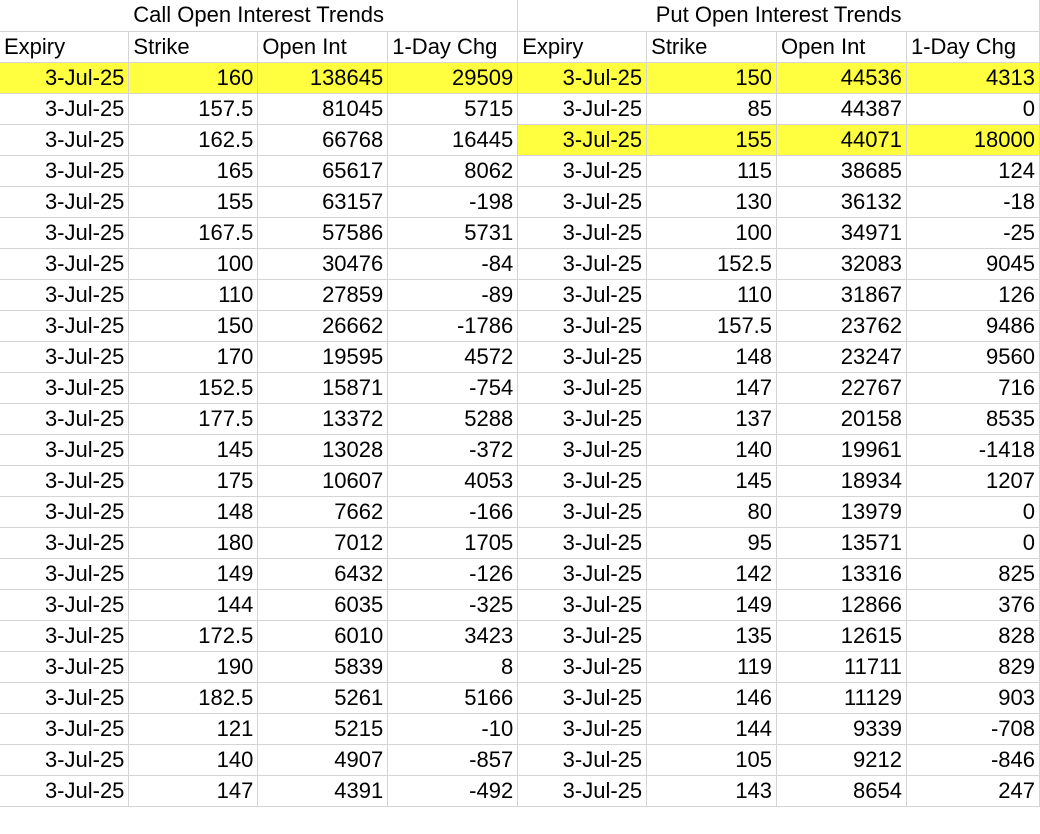 This screenshot has width=1040, height=834. I want to click on call-open-int-cell: 57586, so click(323, 233).